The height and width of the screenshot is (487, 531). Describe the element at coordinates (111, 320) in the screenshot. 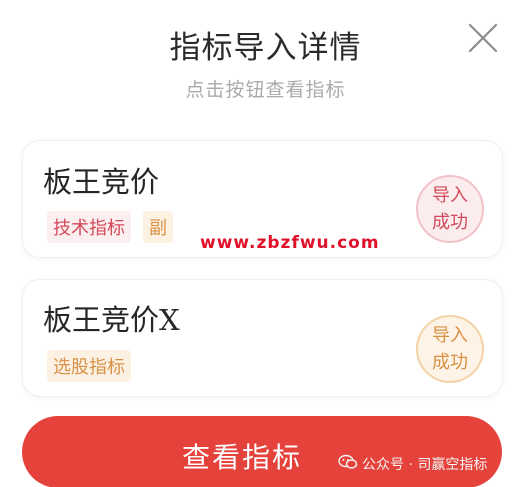

I see `indicator-name: 板王竞价X` at that location.